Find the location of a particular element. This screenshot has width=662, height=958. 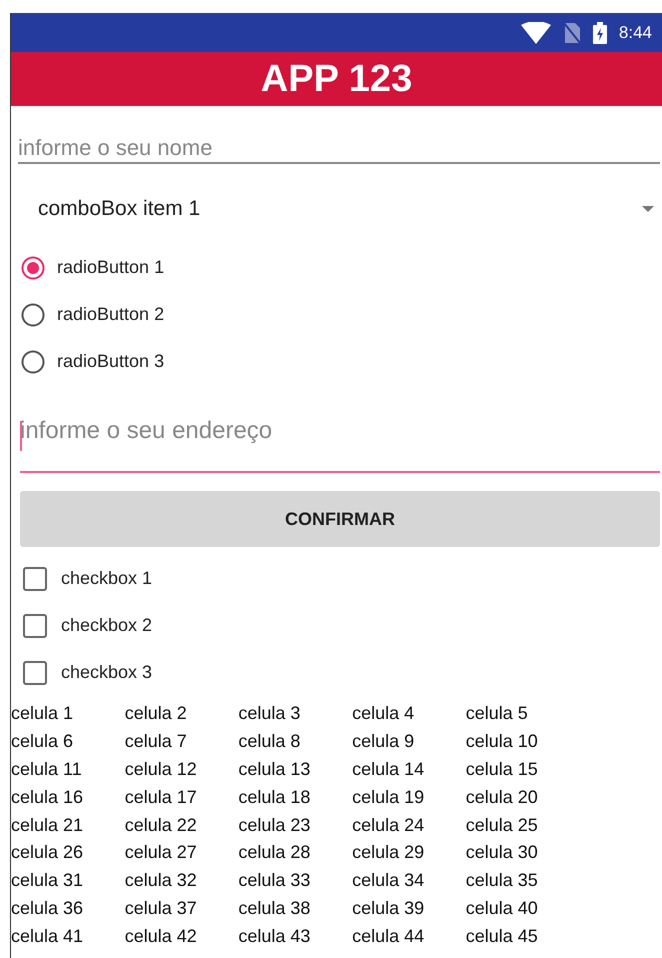

table-cell-text: celula 38 is located at coordinates (275, 908).